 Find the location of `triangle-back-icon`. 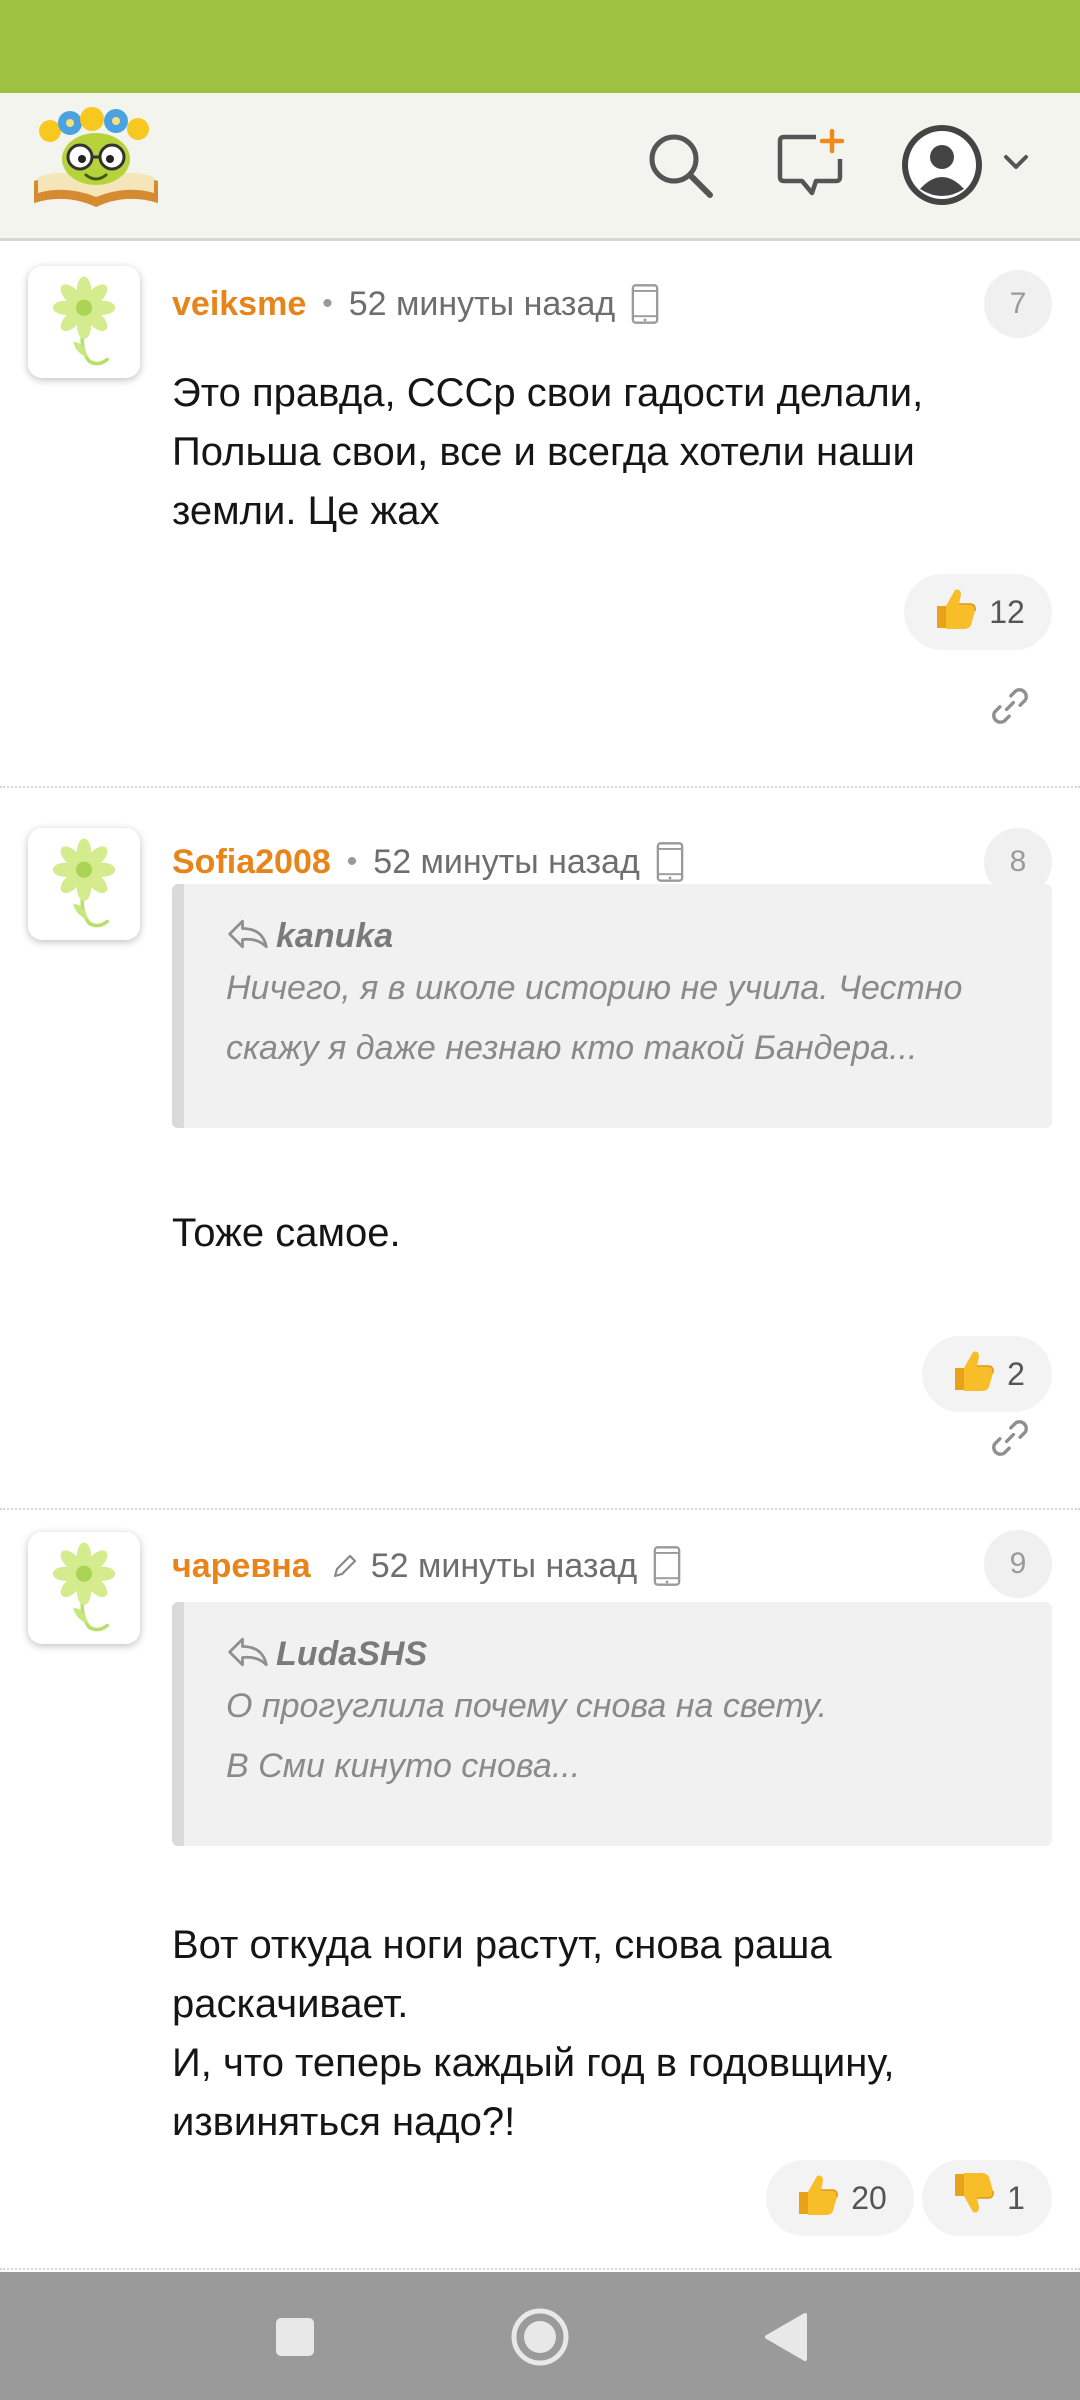

triangle-back-icon is located at coordinates (785, 2337).